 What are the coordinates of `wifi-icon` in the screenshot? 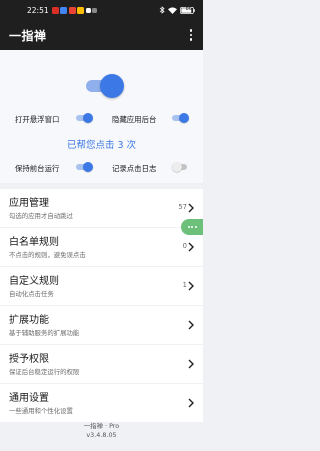 It's located at (172, 10).